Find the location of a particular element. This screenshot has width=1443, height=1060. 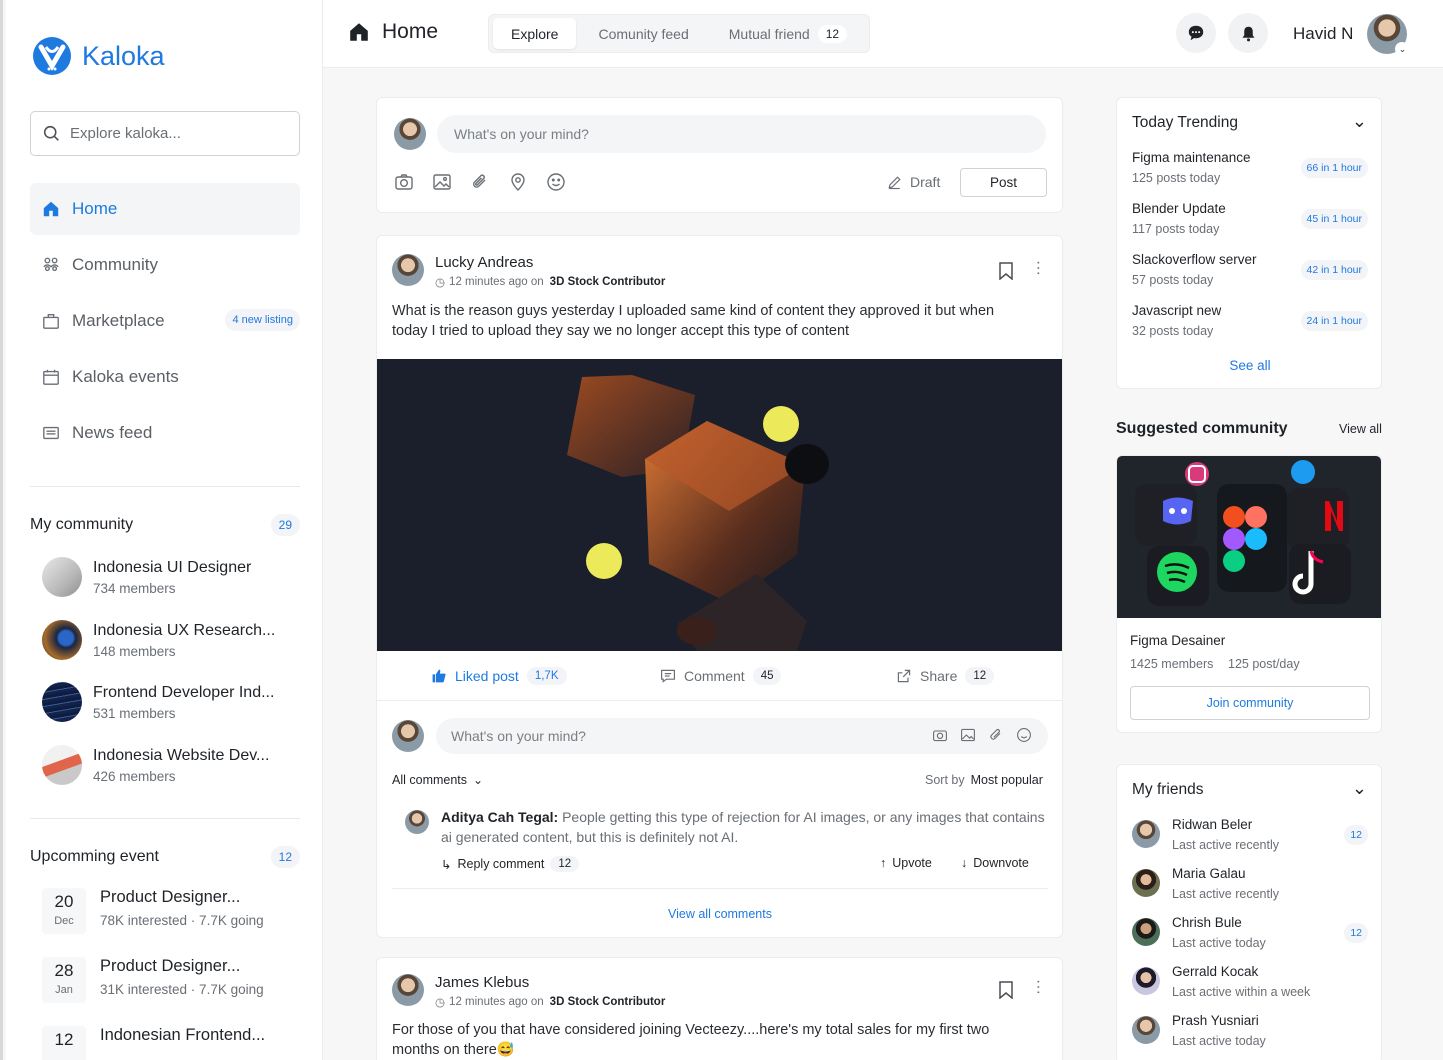

sort-value: Most popular is located at coordinates (1006, 780).